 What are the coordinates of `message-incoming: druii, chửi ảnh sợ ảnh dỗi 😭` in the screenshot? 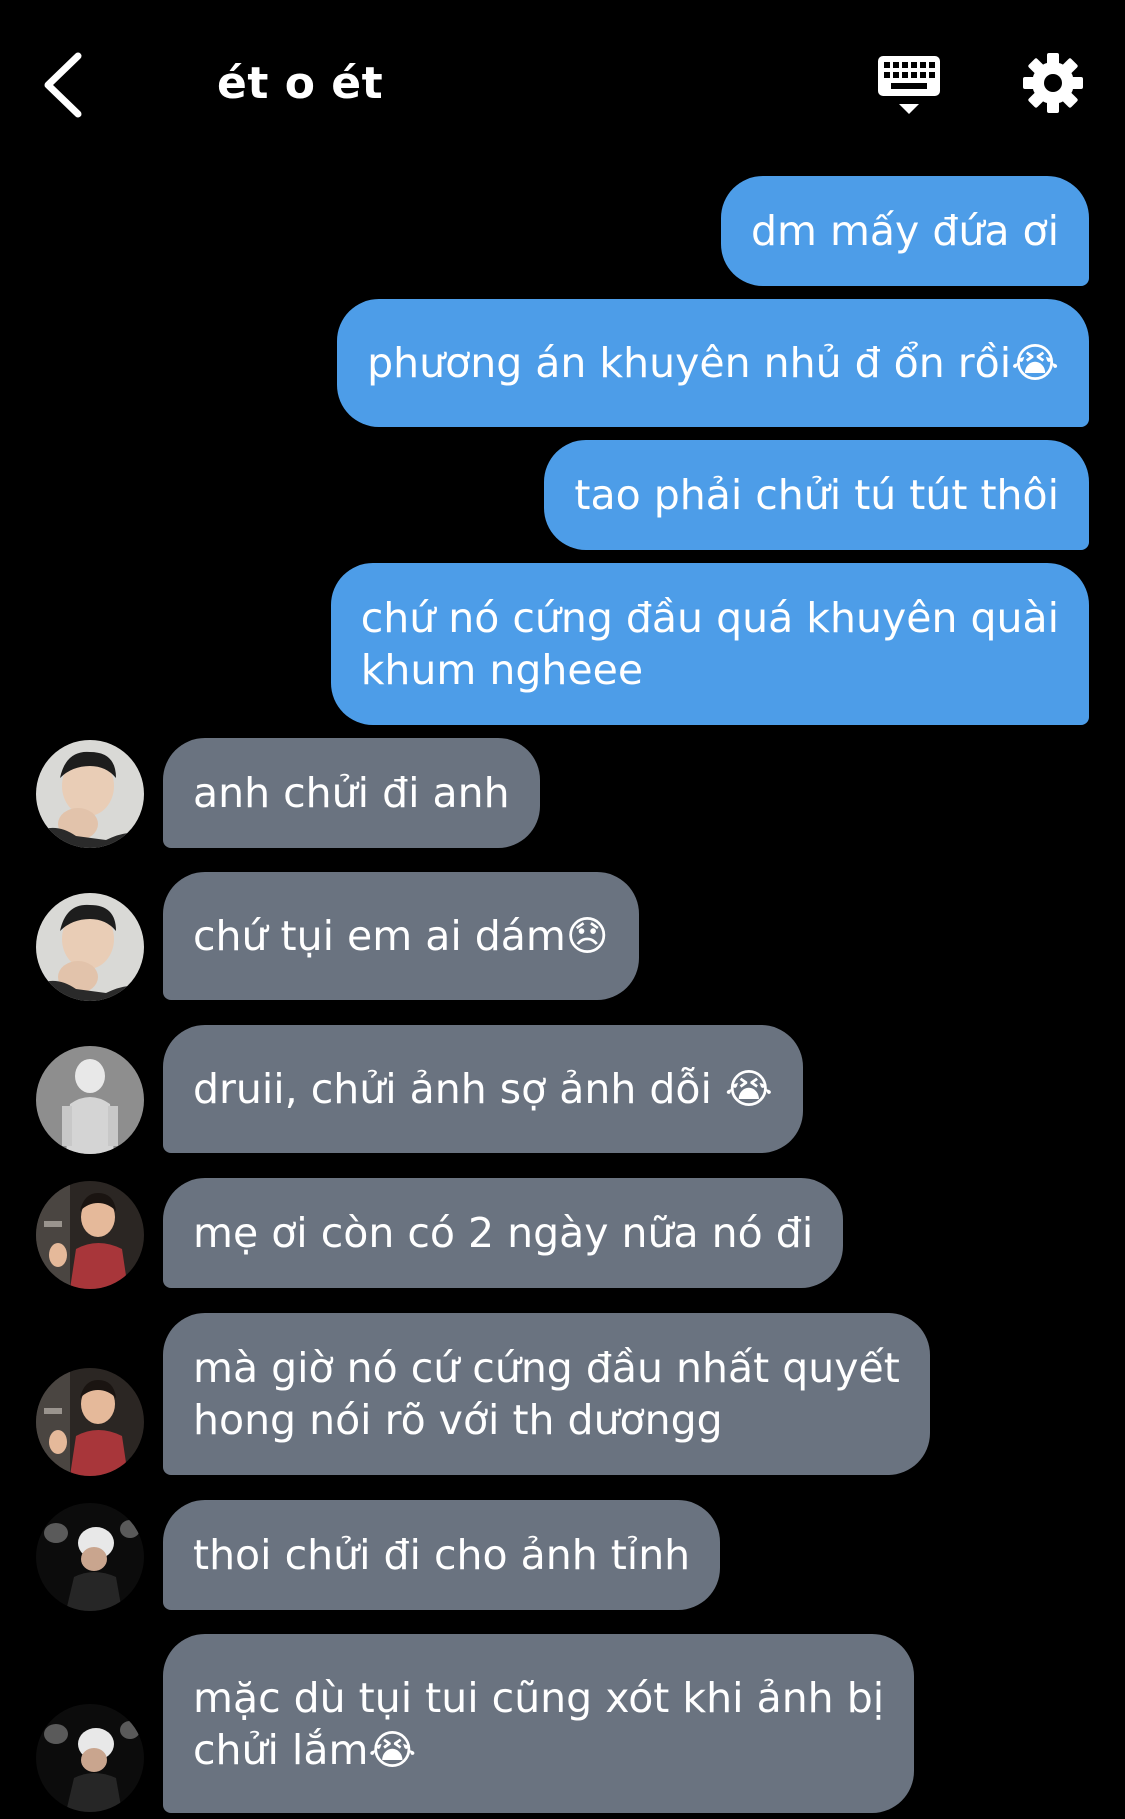 It's located at (483, 1089).